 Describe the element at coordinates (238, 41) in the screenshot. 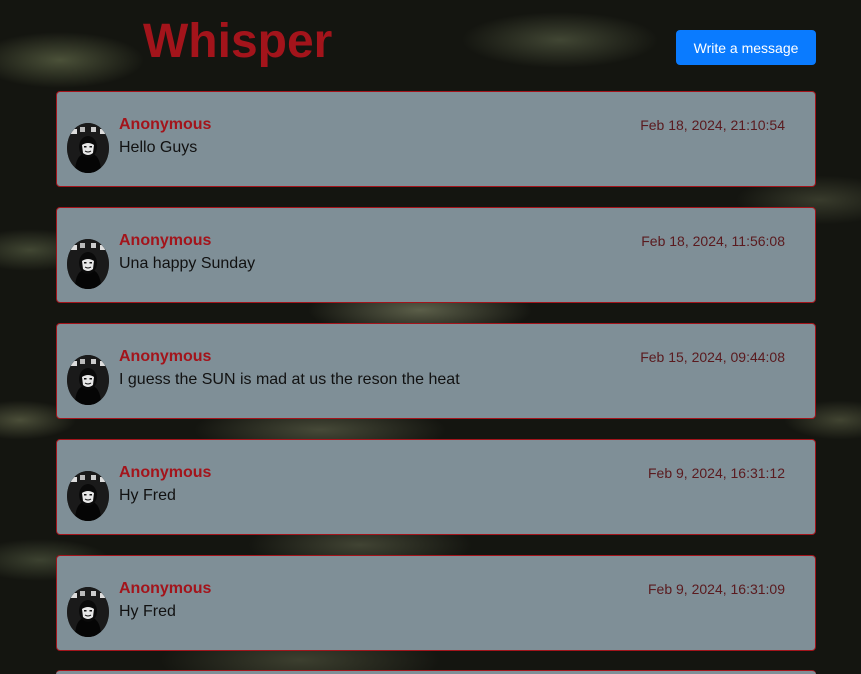

I see `app-title: Whisper` at that location.